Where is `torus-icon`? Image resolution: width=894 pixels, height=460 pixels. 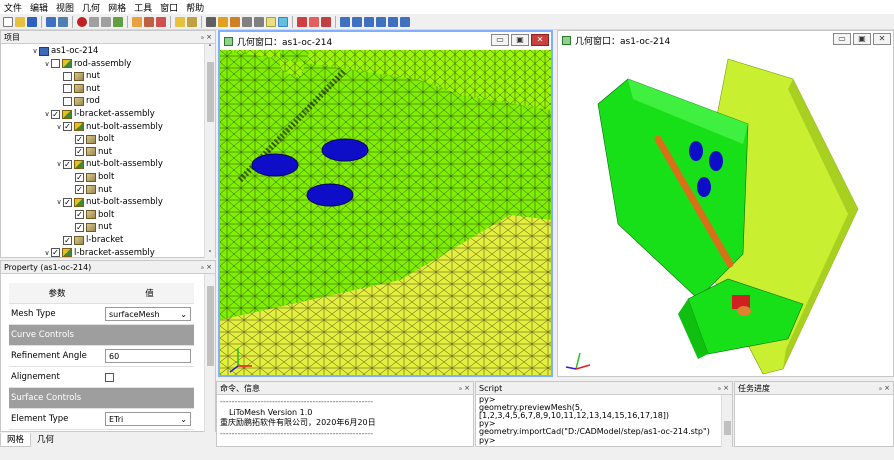
torus-icon is located at coordinates (192, 21).